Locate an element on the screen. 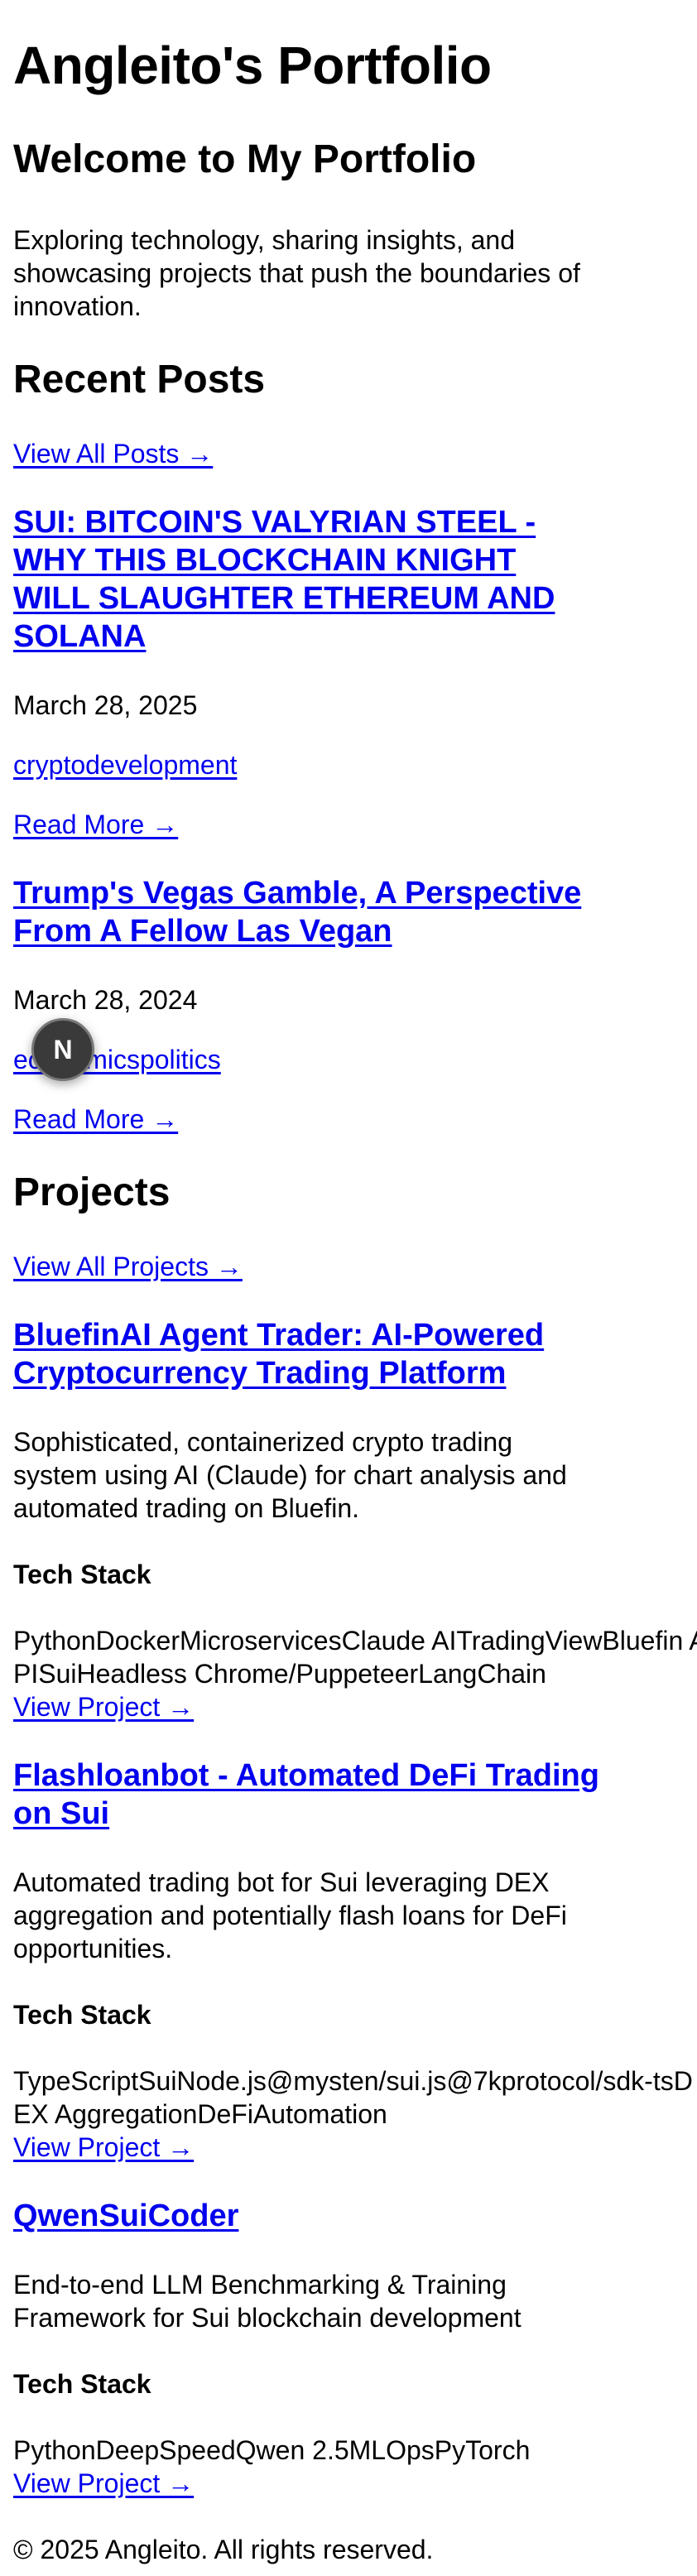  tech-tag: Claude AI is located at coordinates (399, 1641).